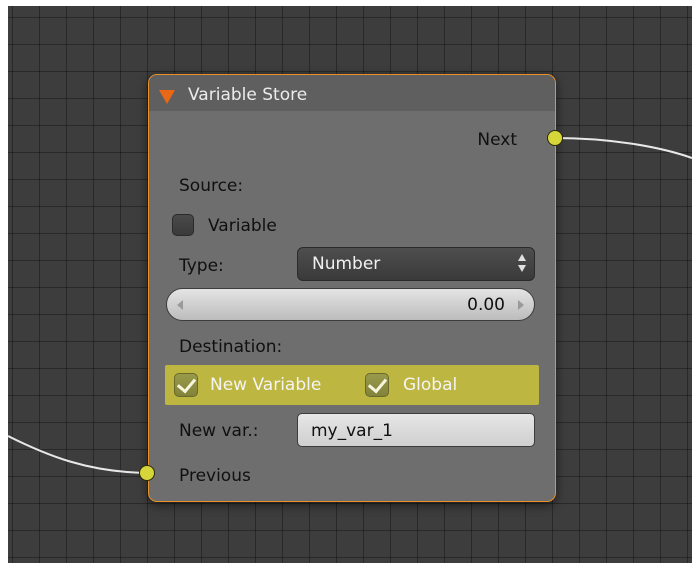 The height and width of the screenshot is (563, 692). Describe the element at coordinates (211, 186) in the screenshot. I see `source-label: Source:` at that location.